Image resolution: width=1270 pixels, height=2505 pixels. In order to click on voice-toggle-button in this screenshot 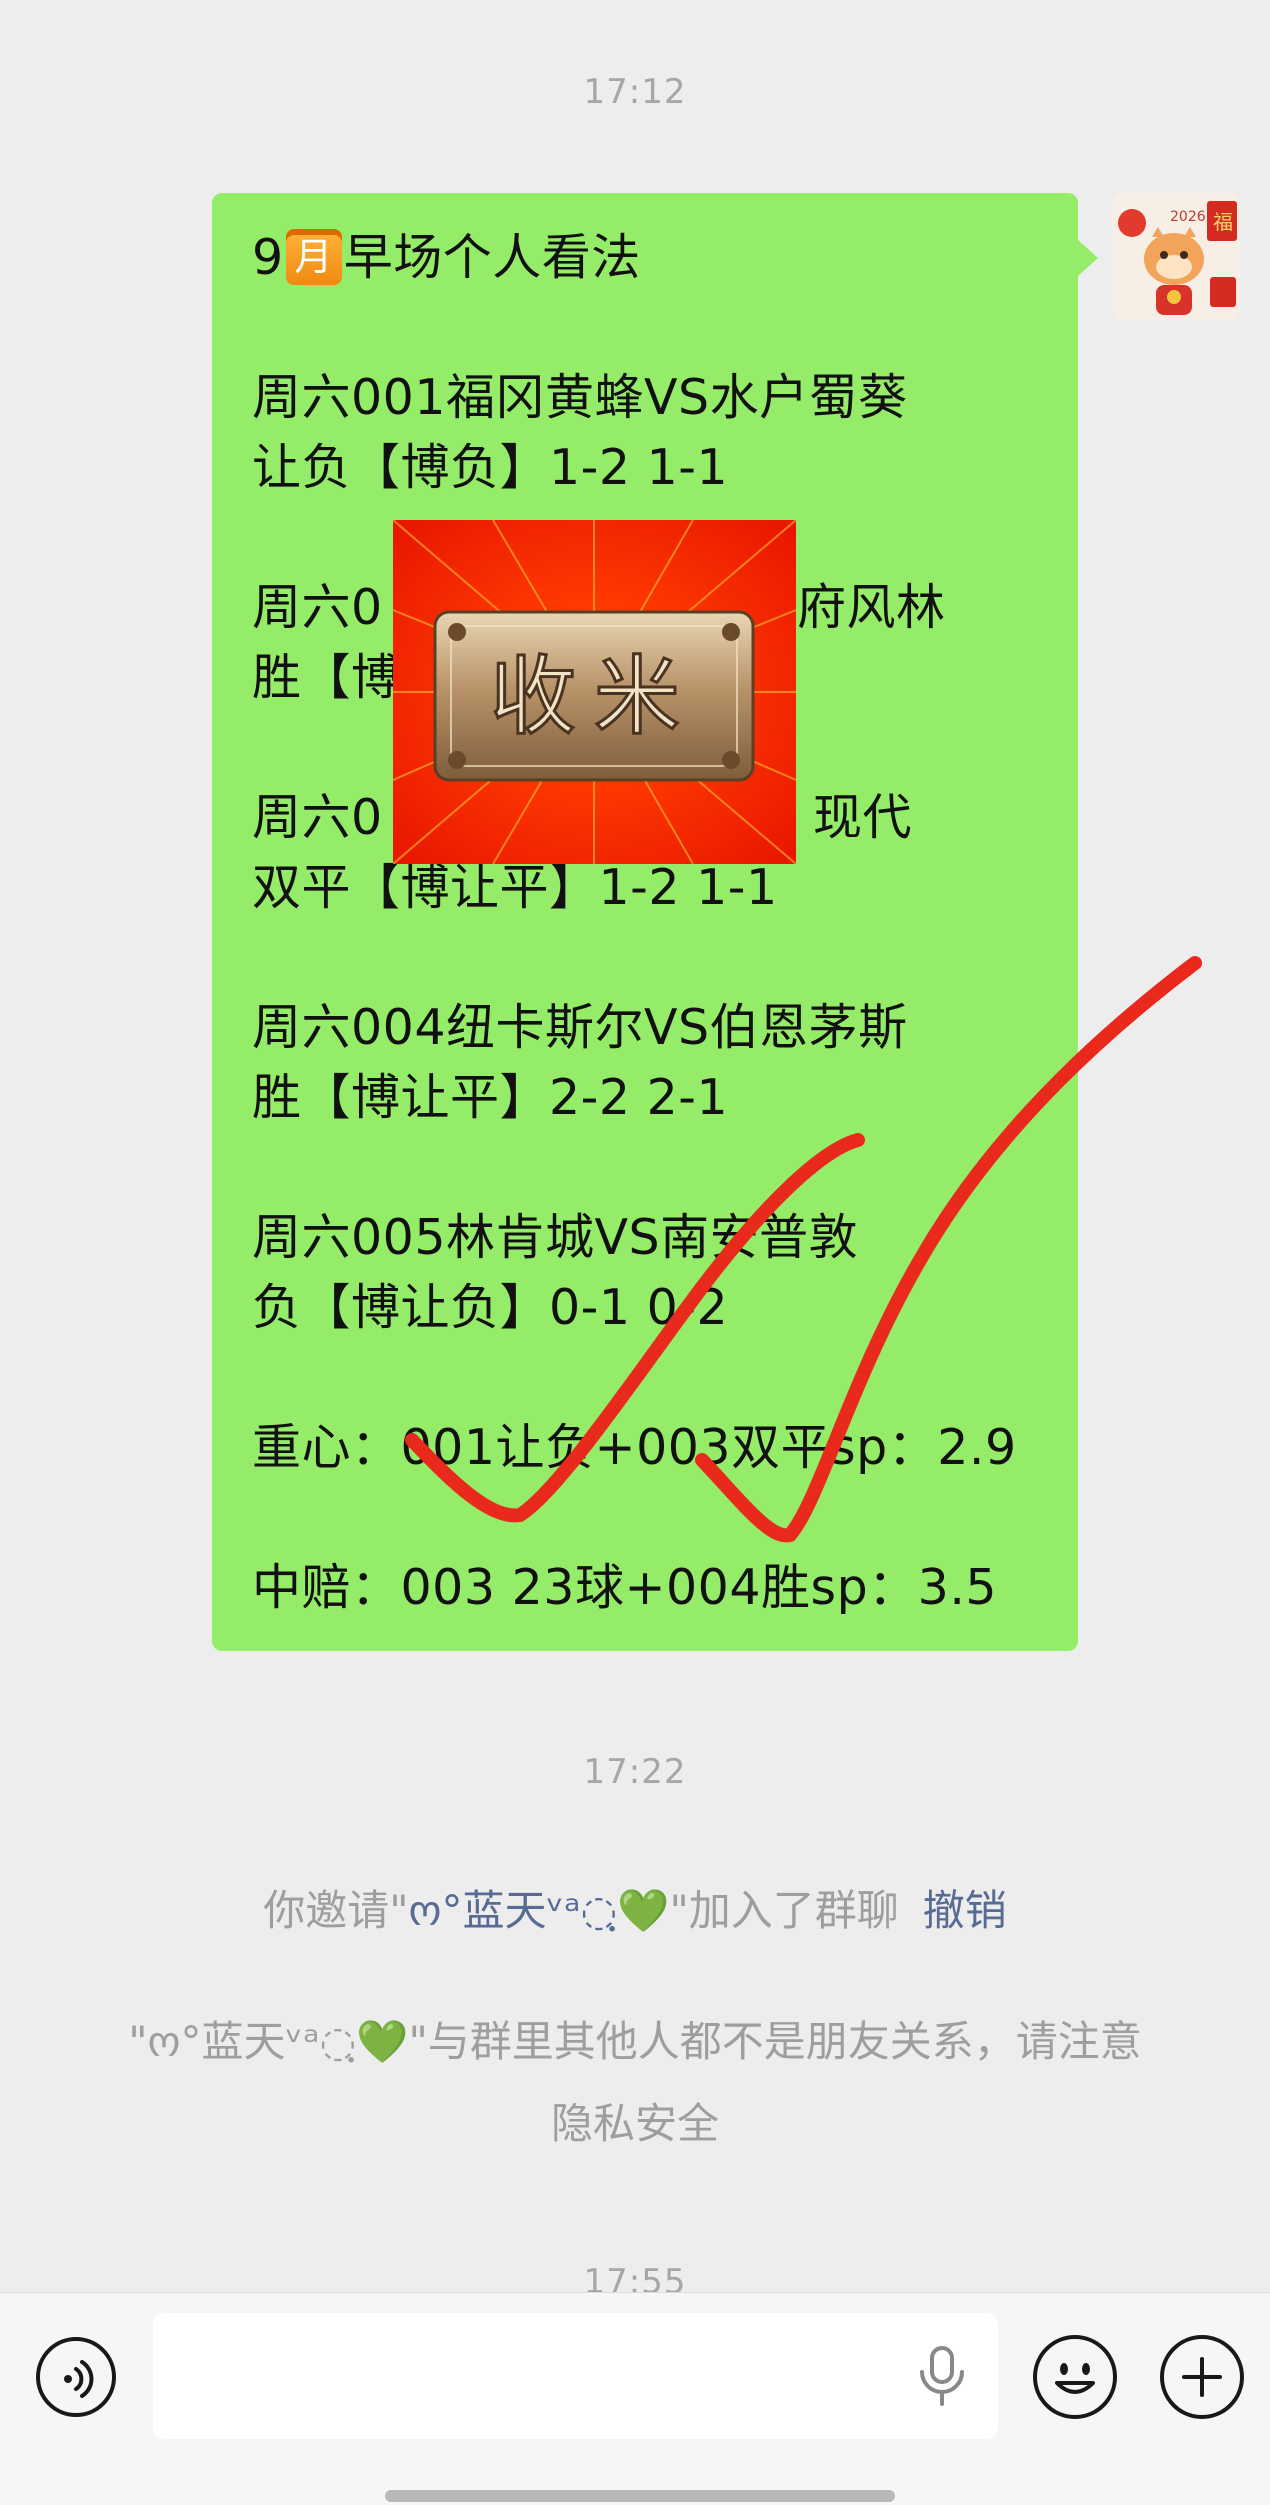, I will do `click(76, 2377)`.